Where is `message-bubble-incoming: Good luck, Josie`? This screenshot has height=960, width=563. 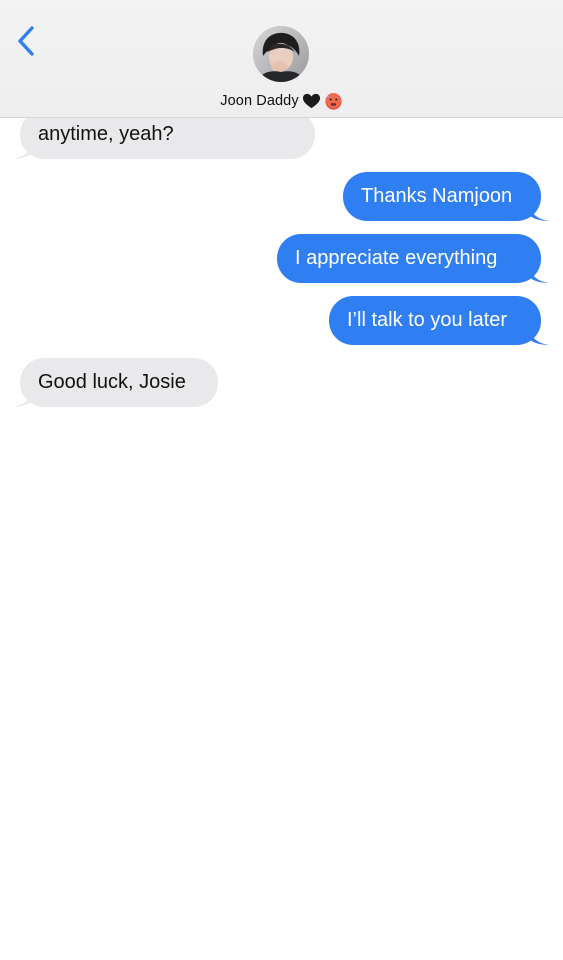
message-bubble-incoming: Good luck, Josie is located at coordinates (115, 382).